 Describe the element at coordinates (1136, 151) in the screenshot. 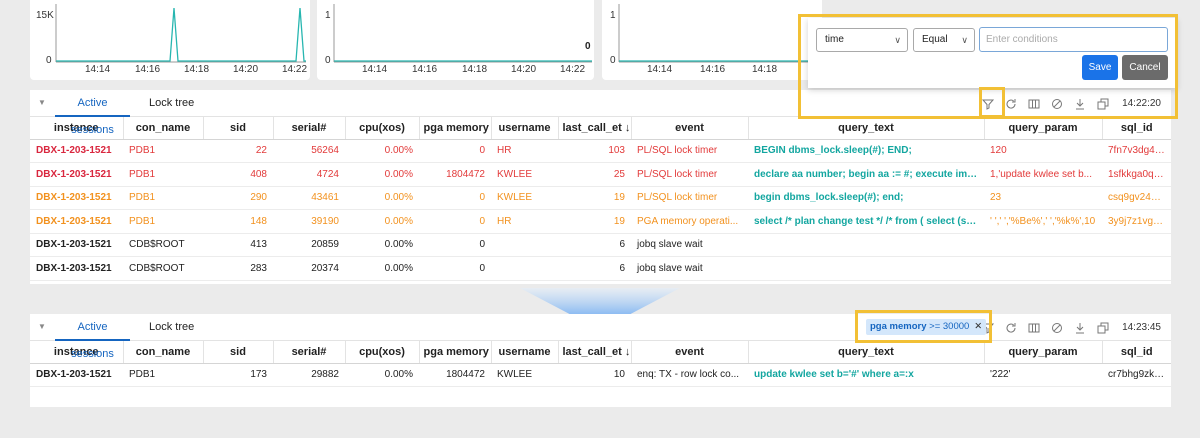

I see `cell-sql-id-col: 7fn7v3dg4q5r8` at that location.